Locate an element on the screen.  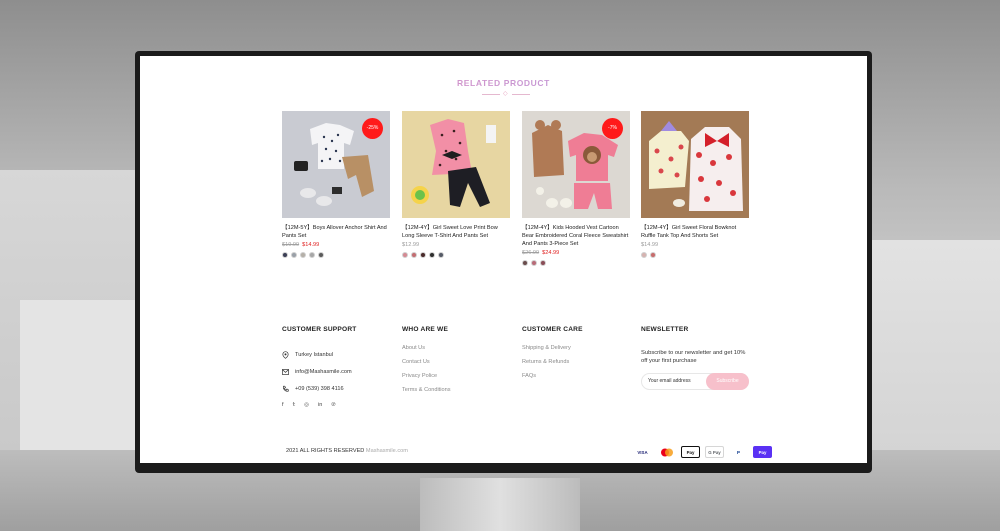
footer-heading: WHO ARE WE is located at coordinates (425, 329).